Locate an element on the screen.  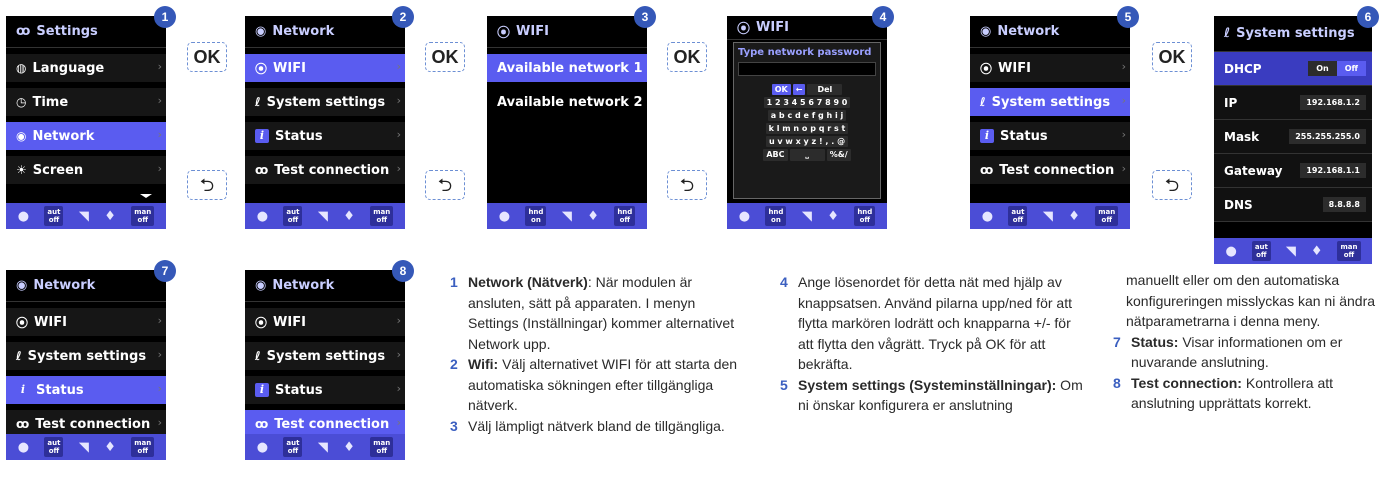
key-abc: ABC is located at coordinates (775, 155).